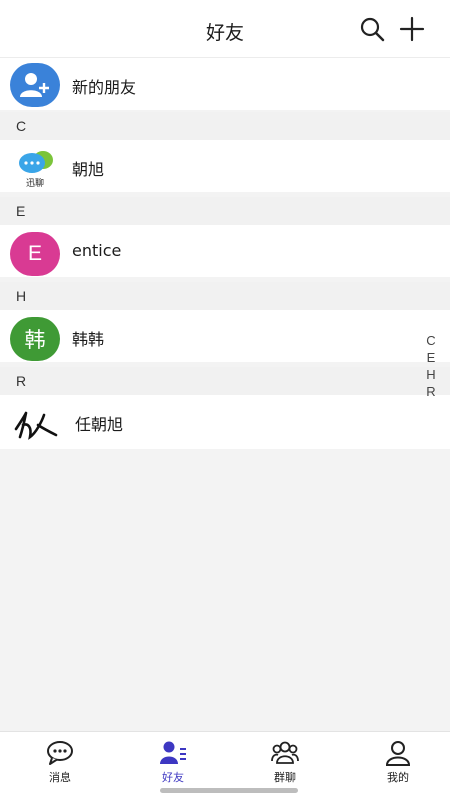 This screenshot has height=800, width=450. I want to click on avatar: E, so click(35, 254).